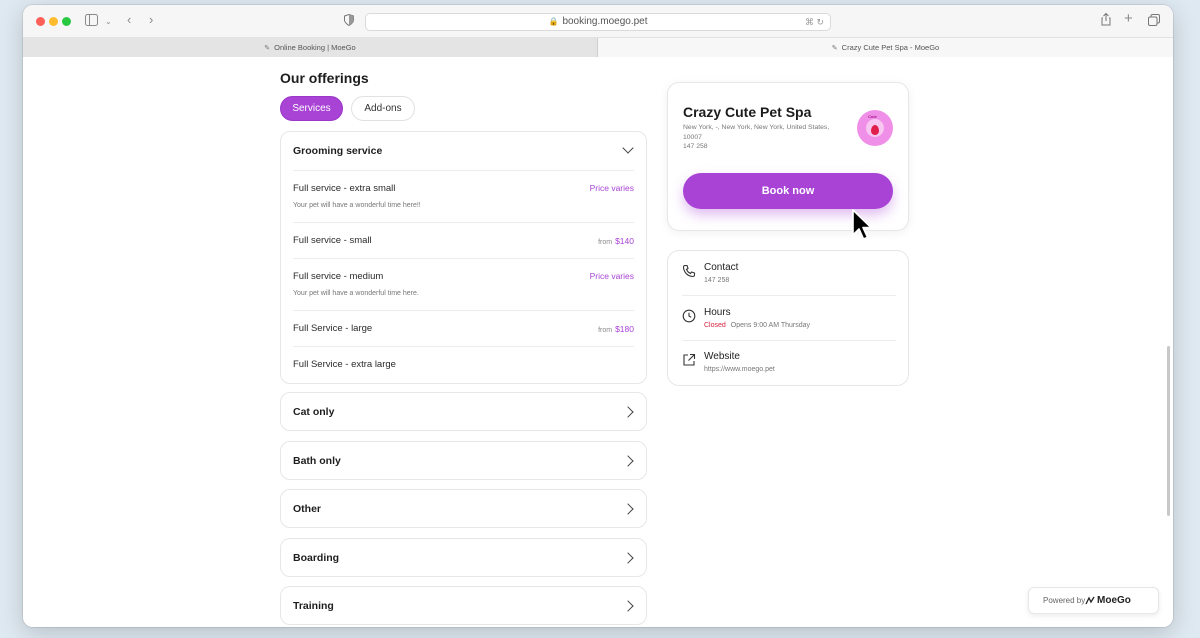  What do you see at coordinates (314, 412) in the screenshot?
I see `category-title: Cat only` at bounding box center [314, 412].